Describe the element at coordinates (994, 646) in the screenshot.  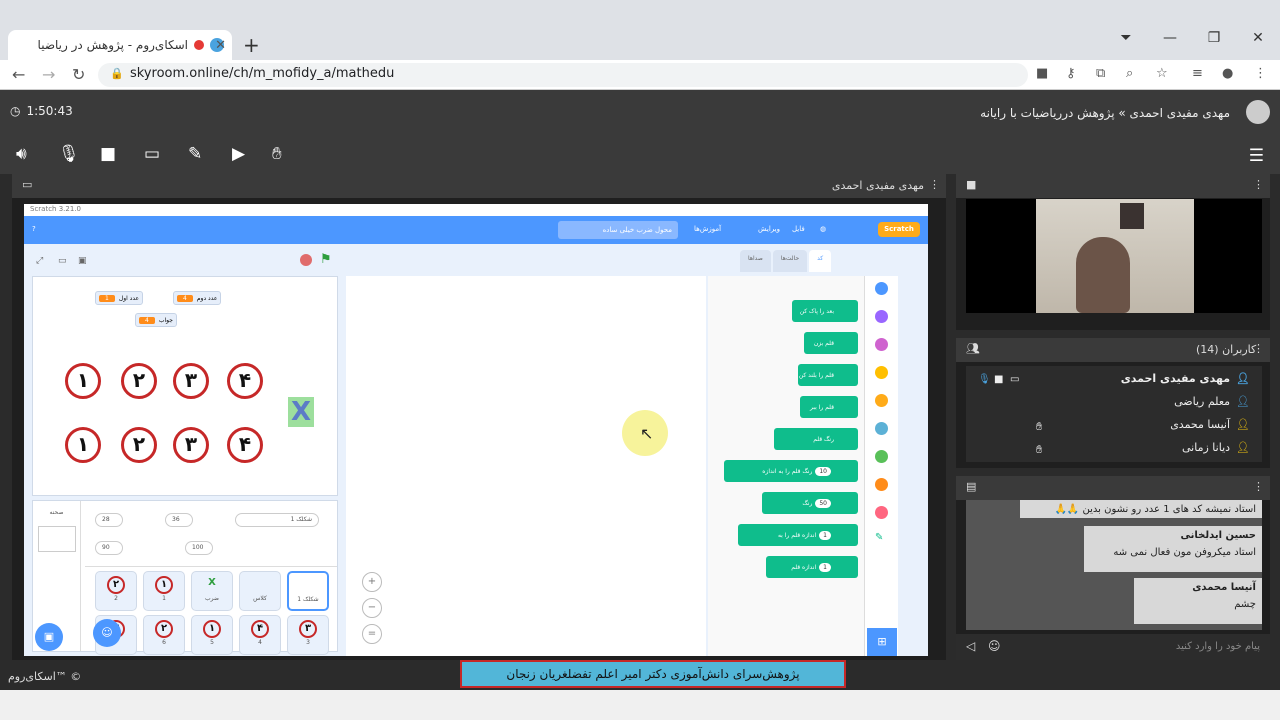
I see `emoji-icon: ☺` at that location.